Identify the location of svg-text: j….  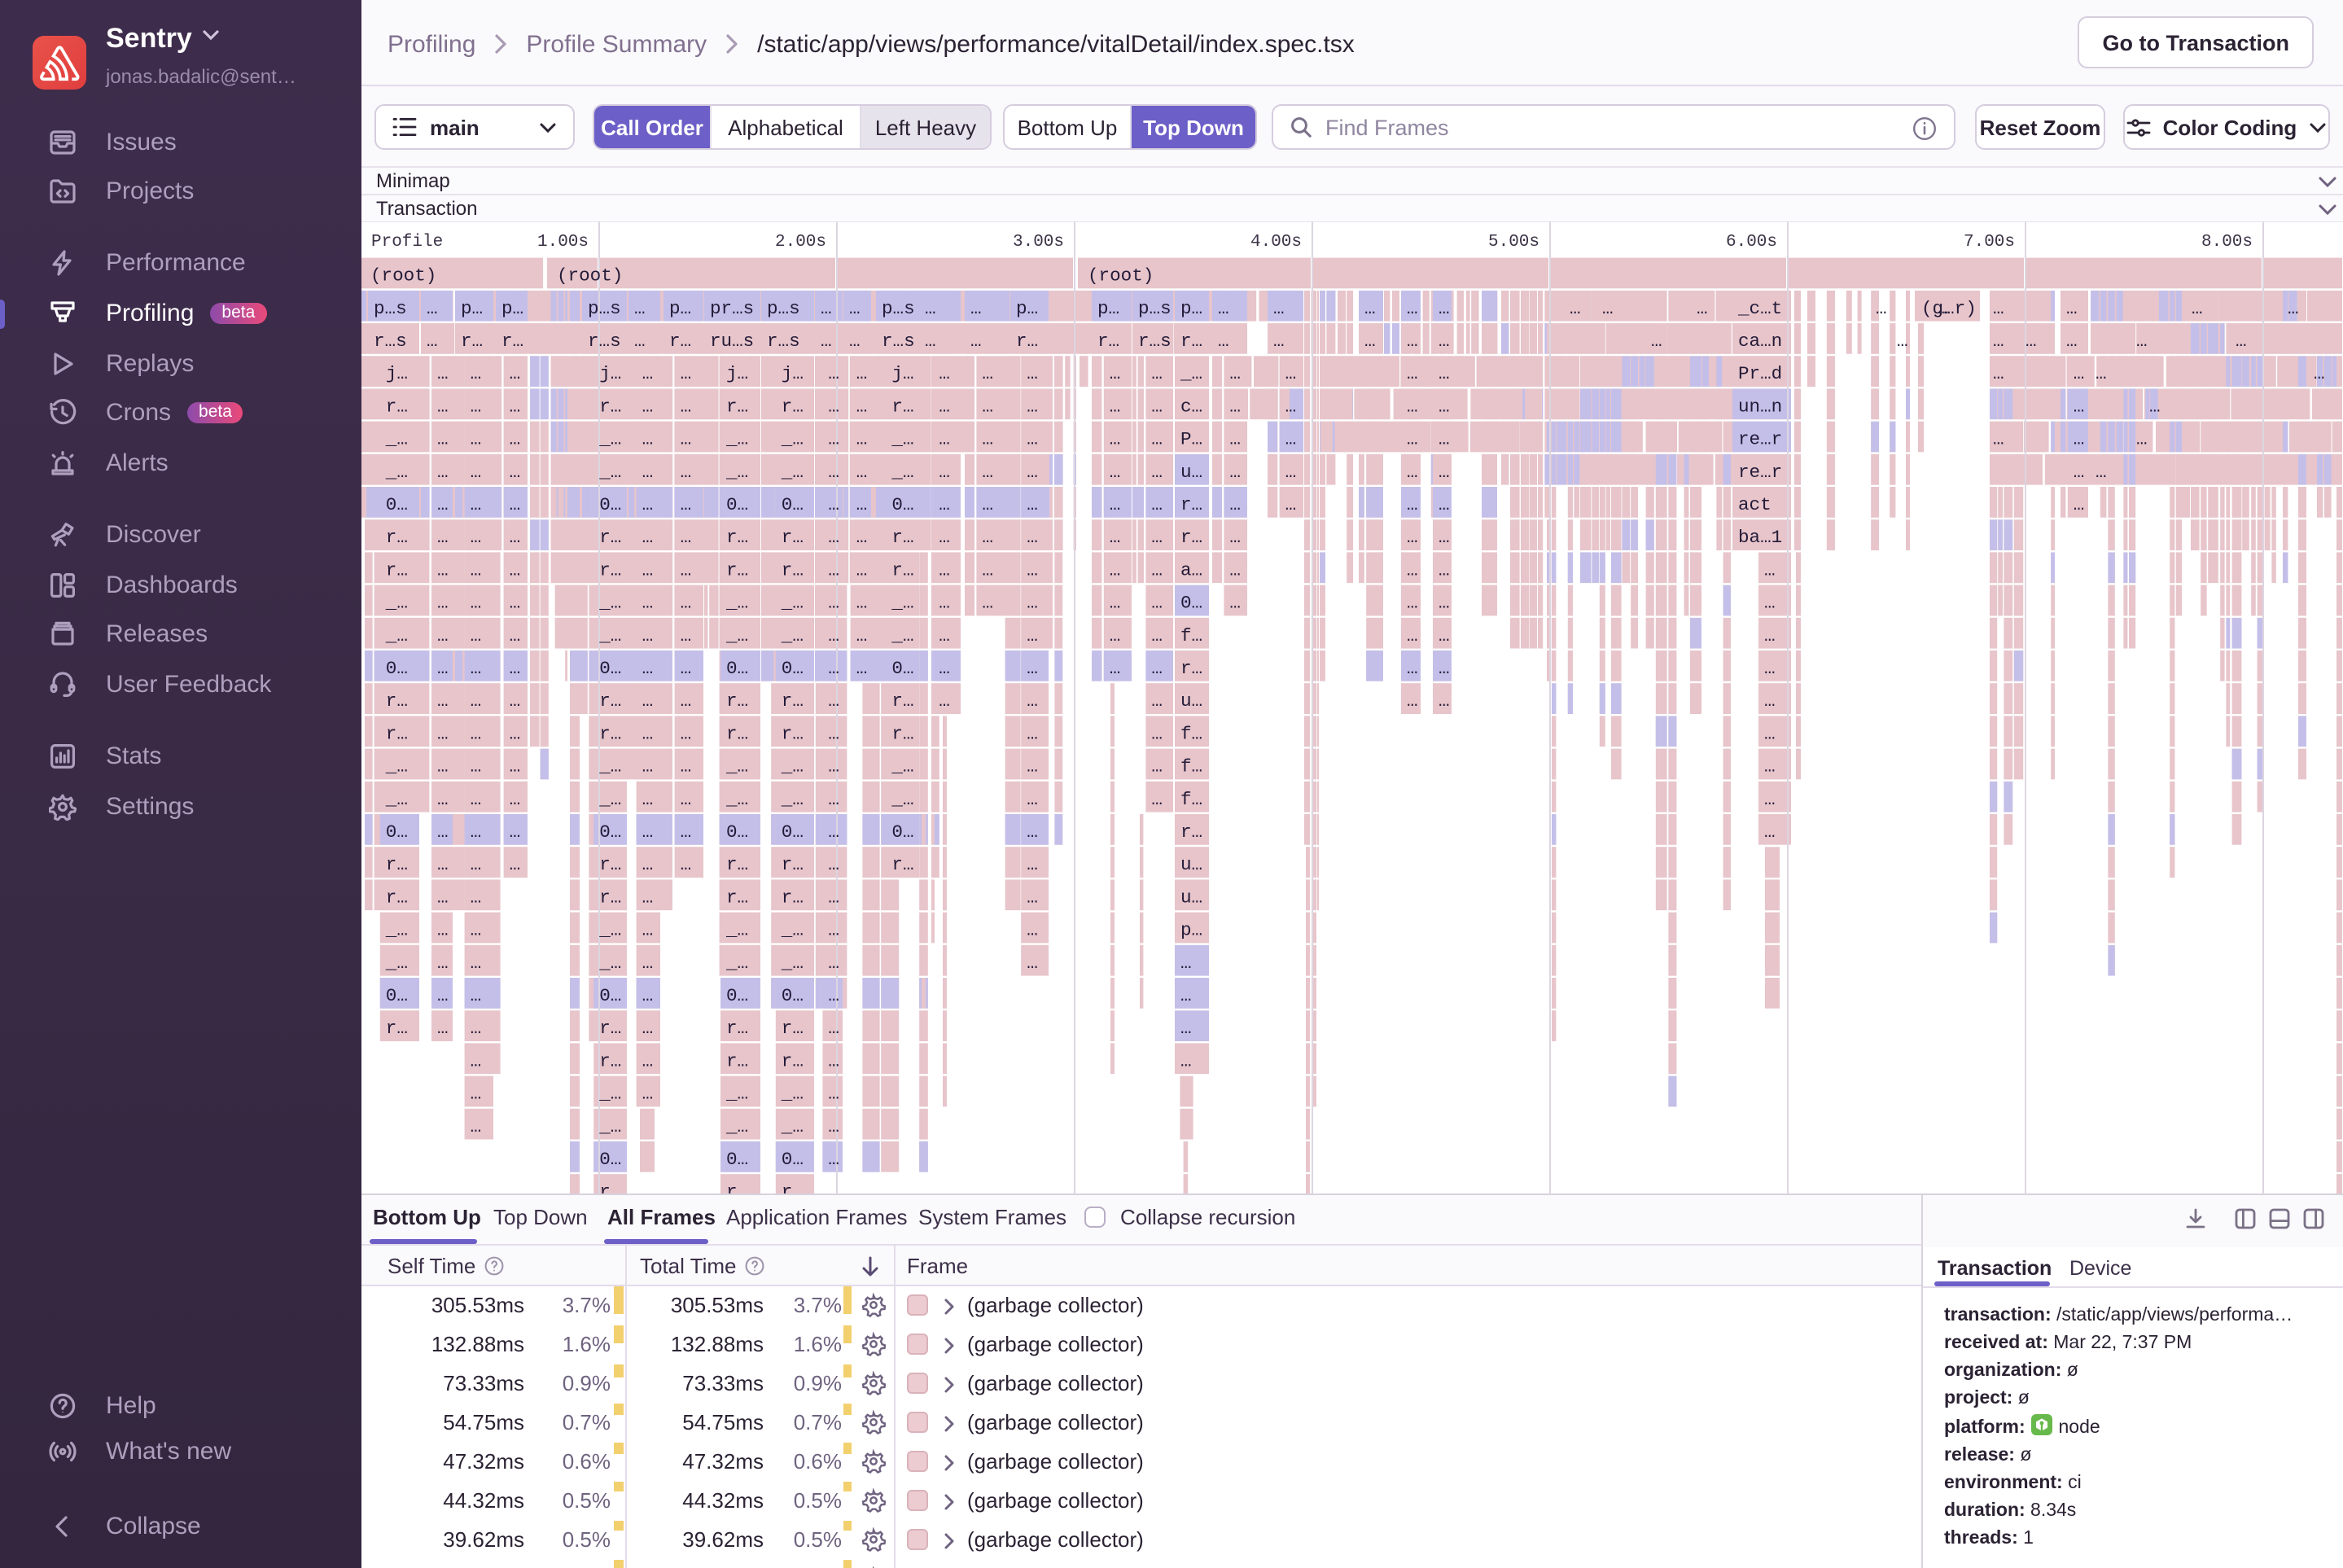
(793, 373).